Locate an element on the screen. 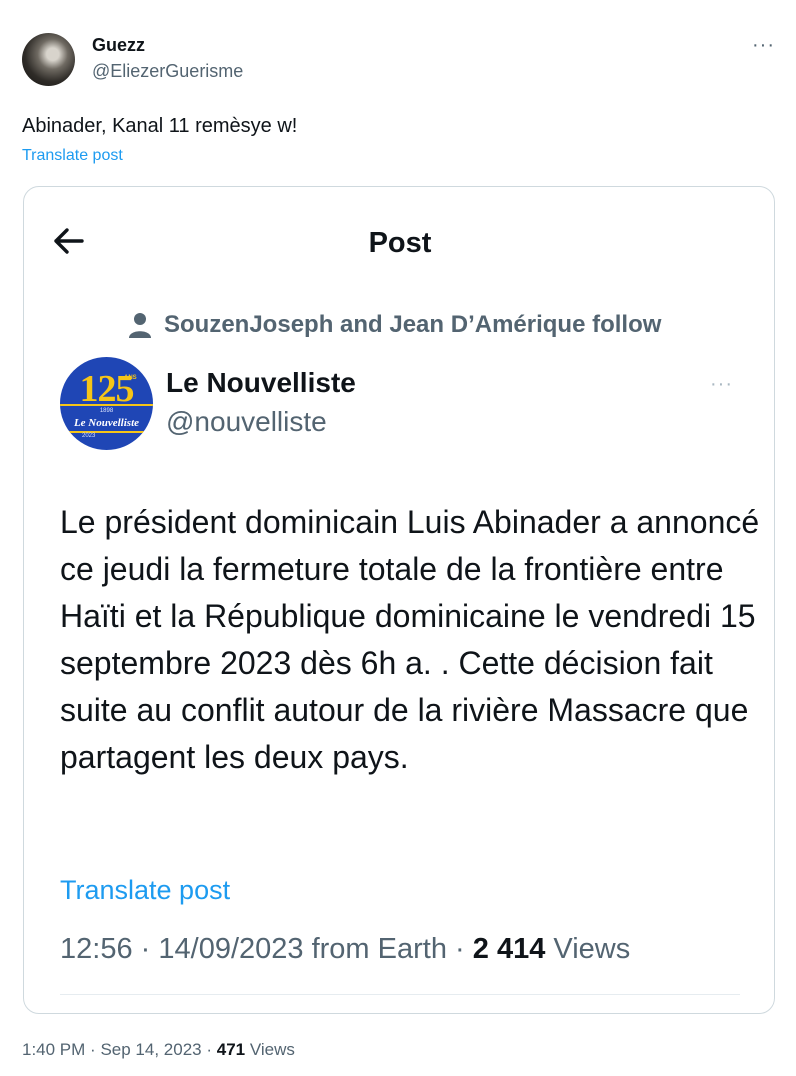 This screenshot has width=796, height=1076. person-icon is located at coordinates (140, 325).